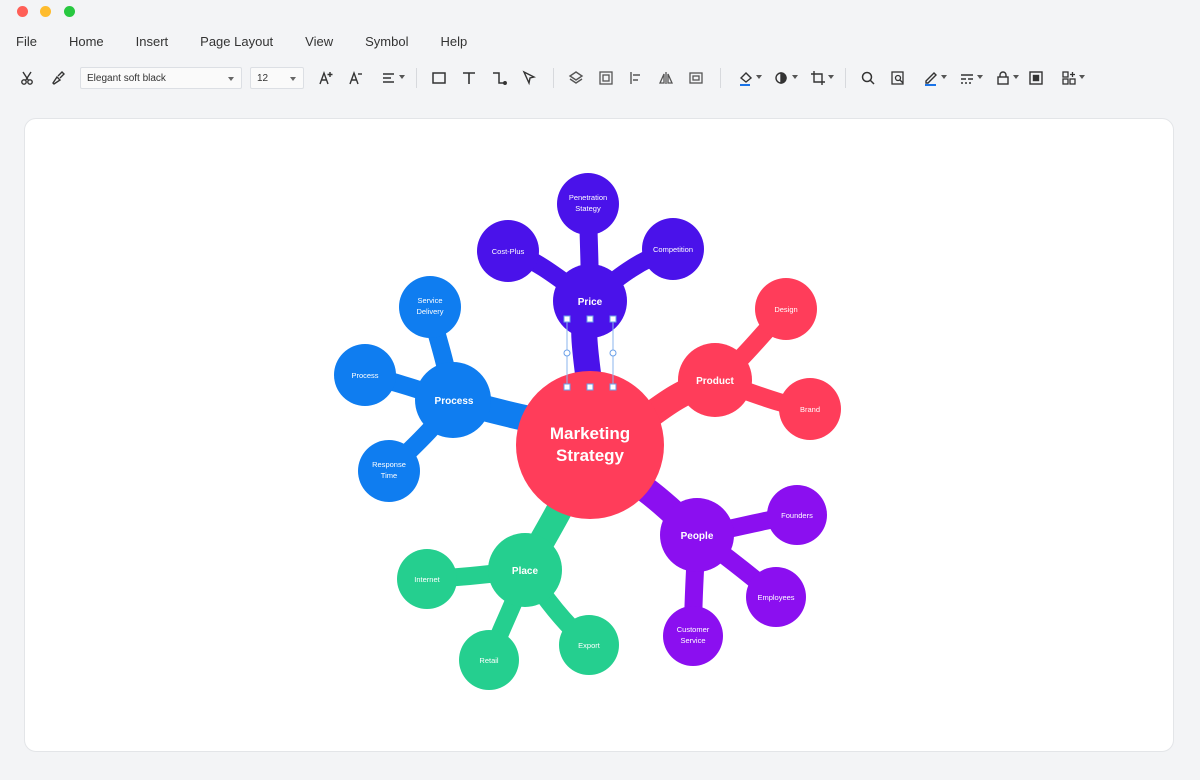 The height and width of the screenshot is (780, 1200). What do you see at coordinates (898, 78) in the screenshot?
I see `find-replace-button` at bounding box center [898, 78].